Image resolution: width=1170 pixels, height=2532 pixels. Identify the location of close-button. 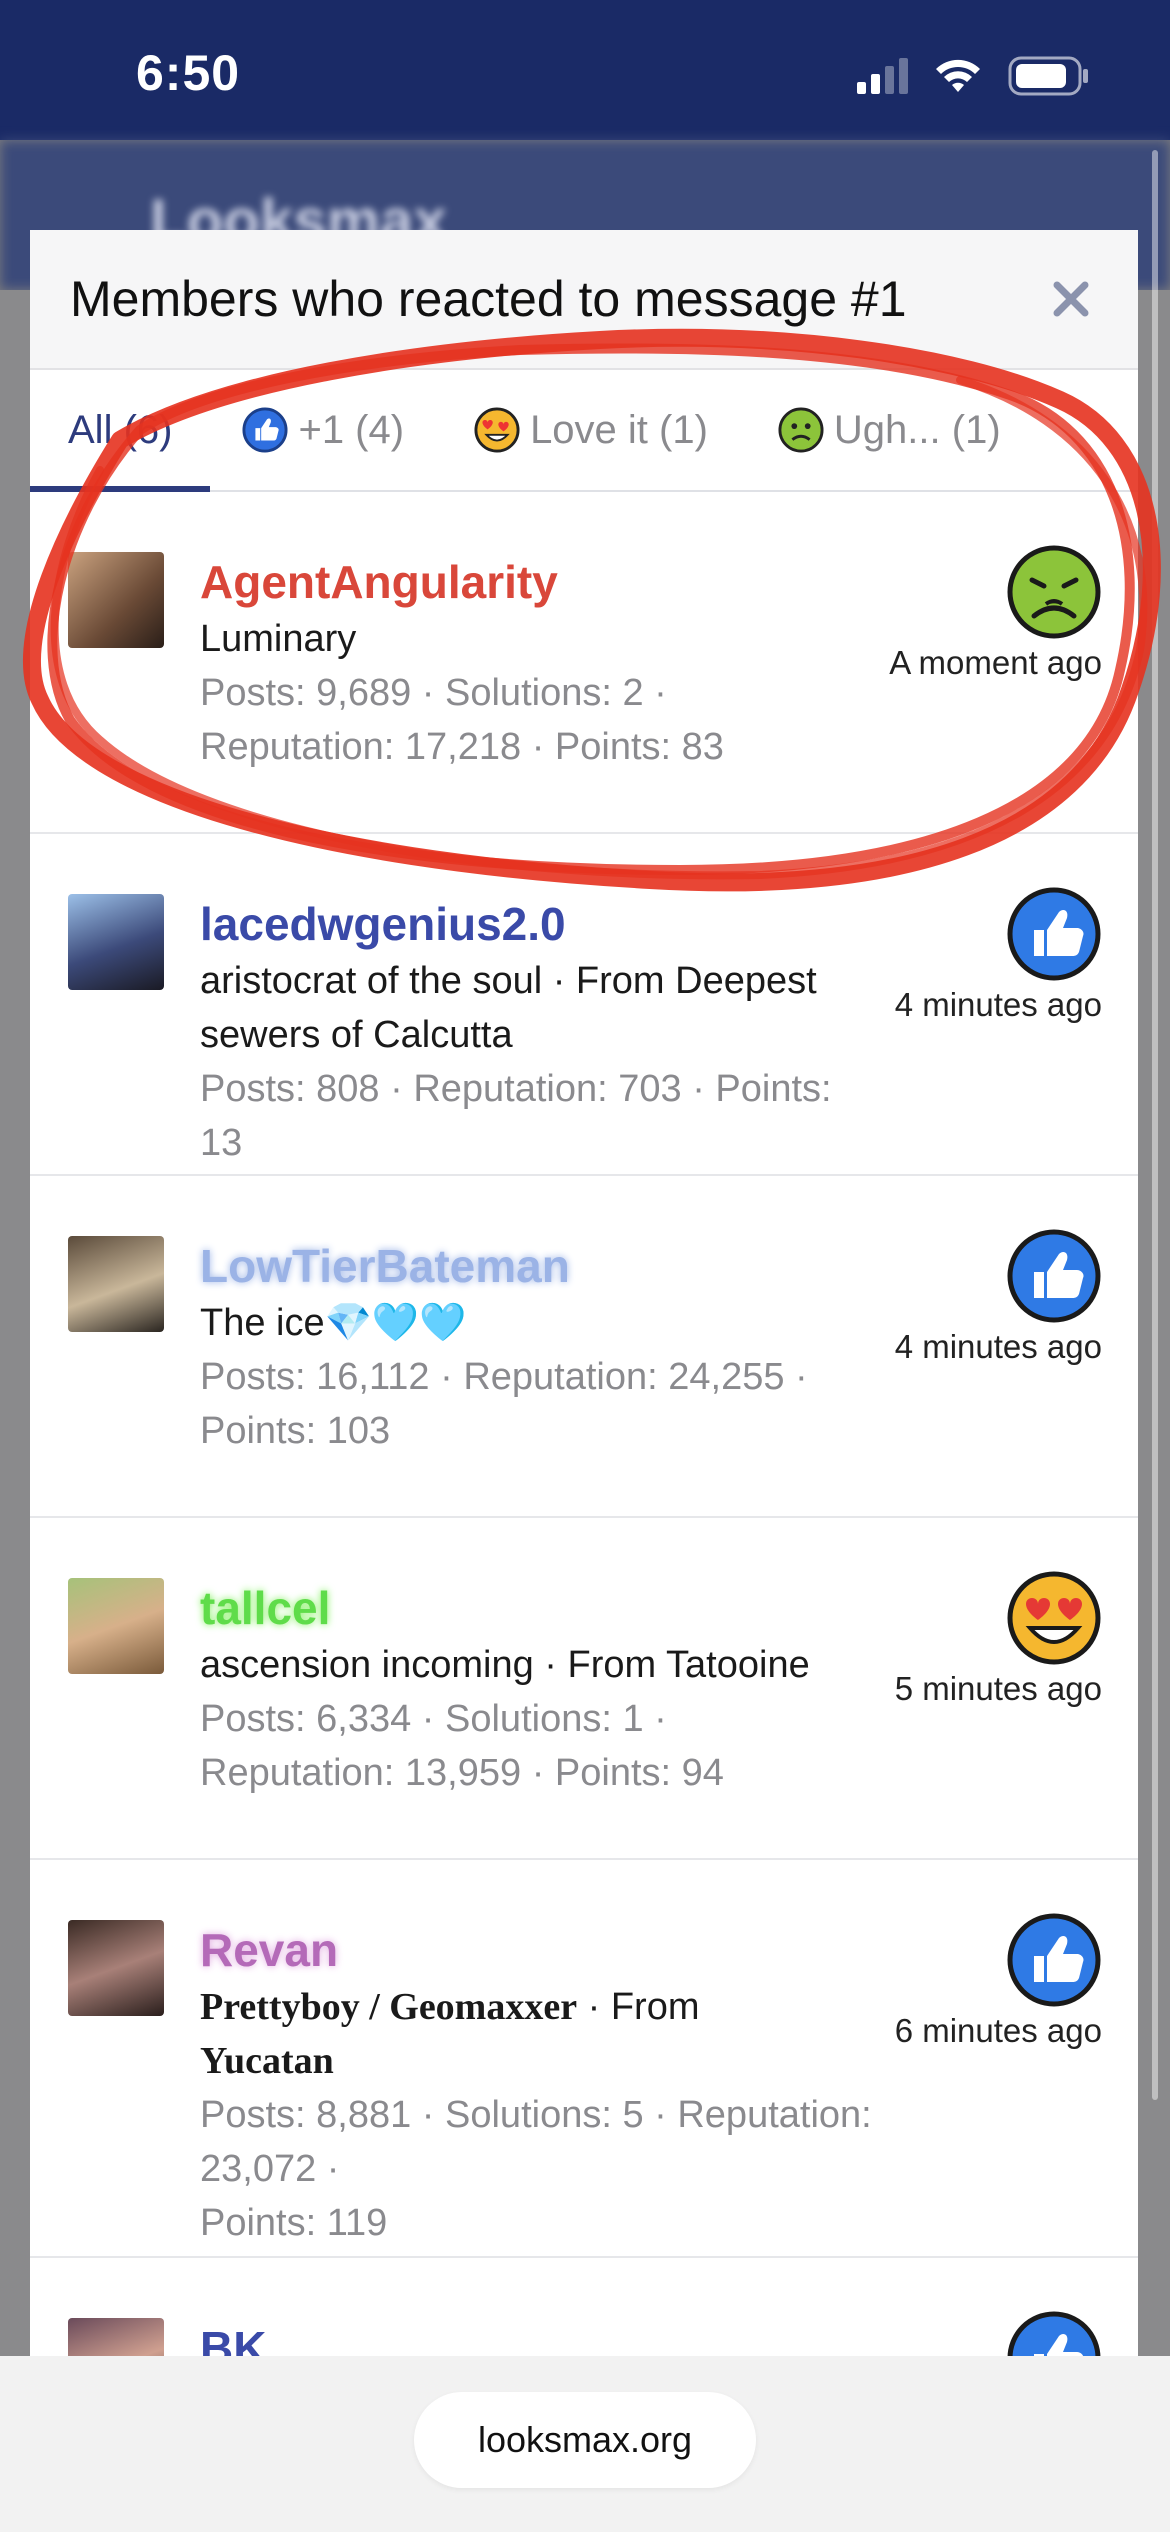
(1071, 299).